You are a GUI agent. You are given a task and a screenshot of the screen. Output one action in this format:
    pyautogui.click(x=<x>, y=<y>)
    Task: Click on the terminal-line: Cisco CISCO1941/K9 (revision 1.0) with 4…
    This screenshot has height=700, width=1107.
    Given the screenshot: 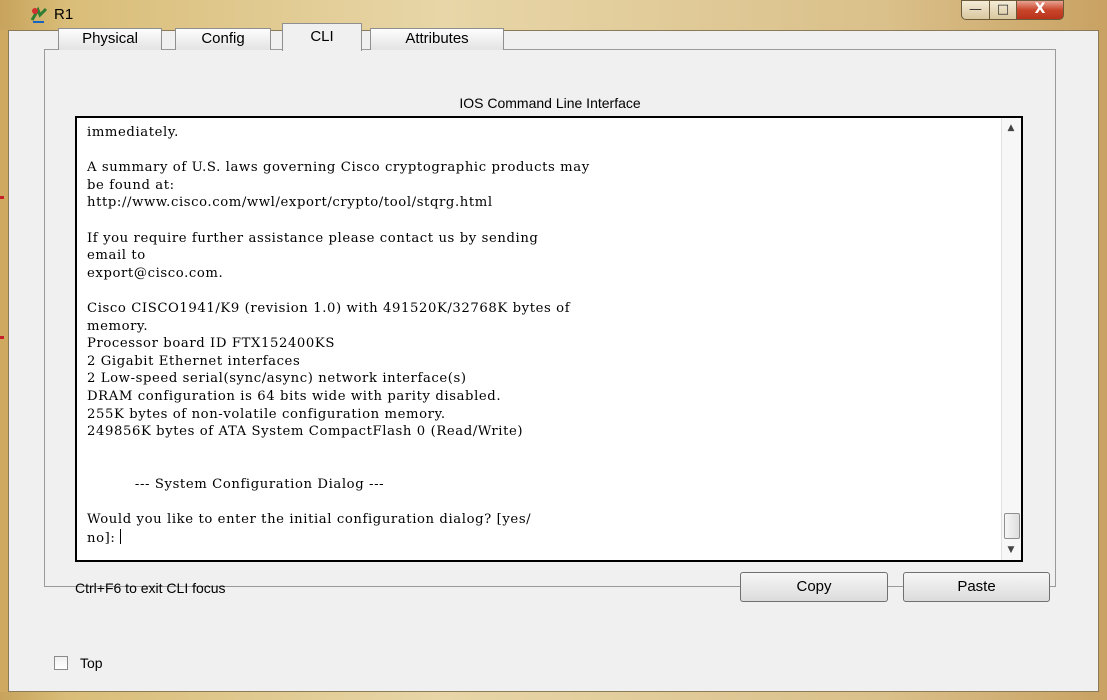 What is the action you would take?
    pyautogui.click(x=329, y=308)
    